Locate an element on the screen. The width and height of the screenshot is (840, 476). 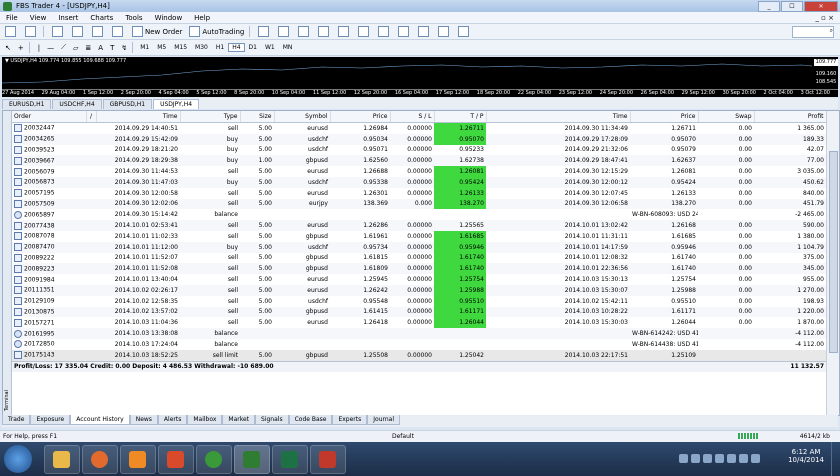
horizontal-line-tool: — is located at coordinates (50, 48).